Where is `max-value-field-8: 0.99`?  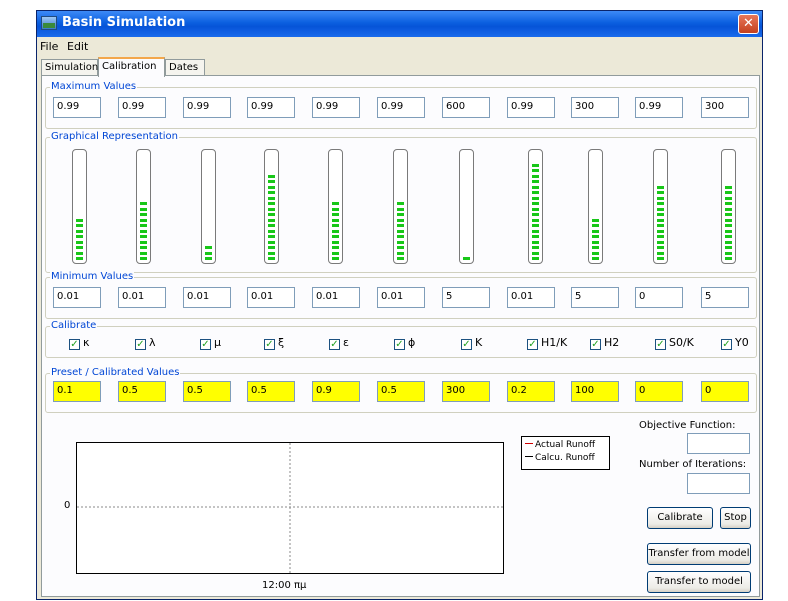
max-value-field-8: 0.99 is located at coordinates (531, 107).